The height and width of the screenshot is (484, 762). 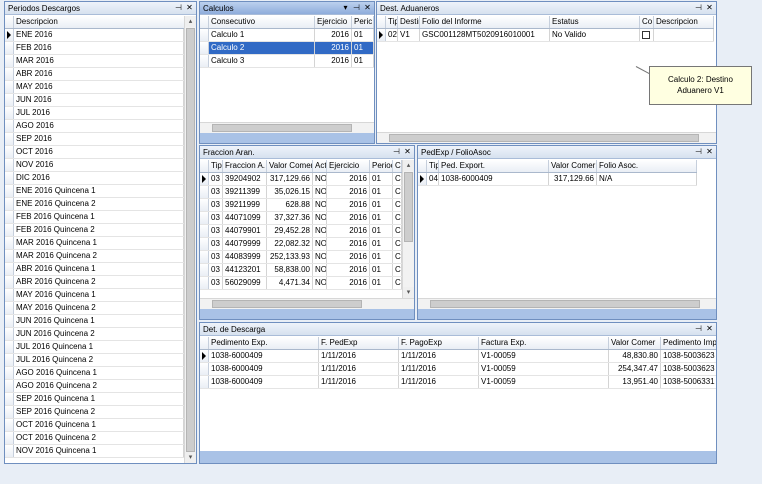 What do you see at coordinates (94, 139) in the screenshot?
I see `list-item: SEP 2016` at bounding box center [94, 139].